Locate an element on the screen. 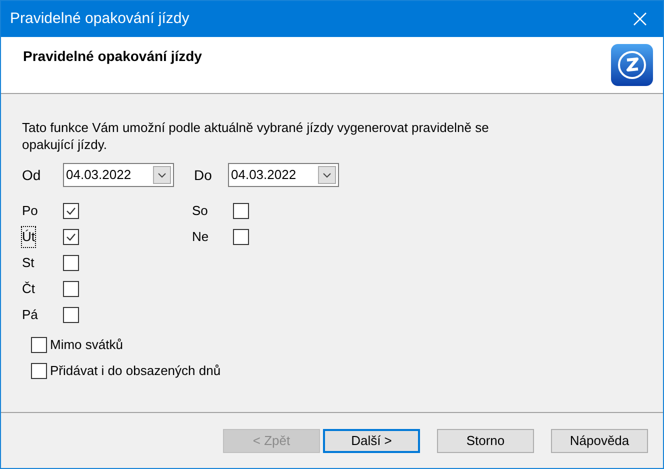 This screenshot has width=664, height=469. day-label: St is located at coordinates (28, 263).